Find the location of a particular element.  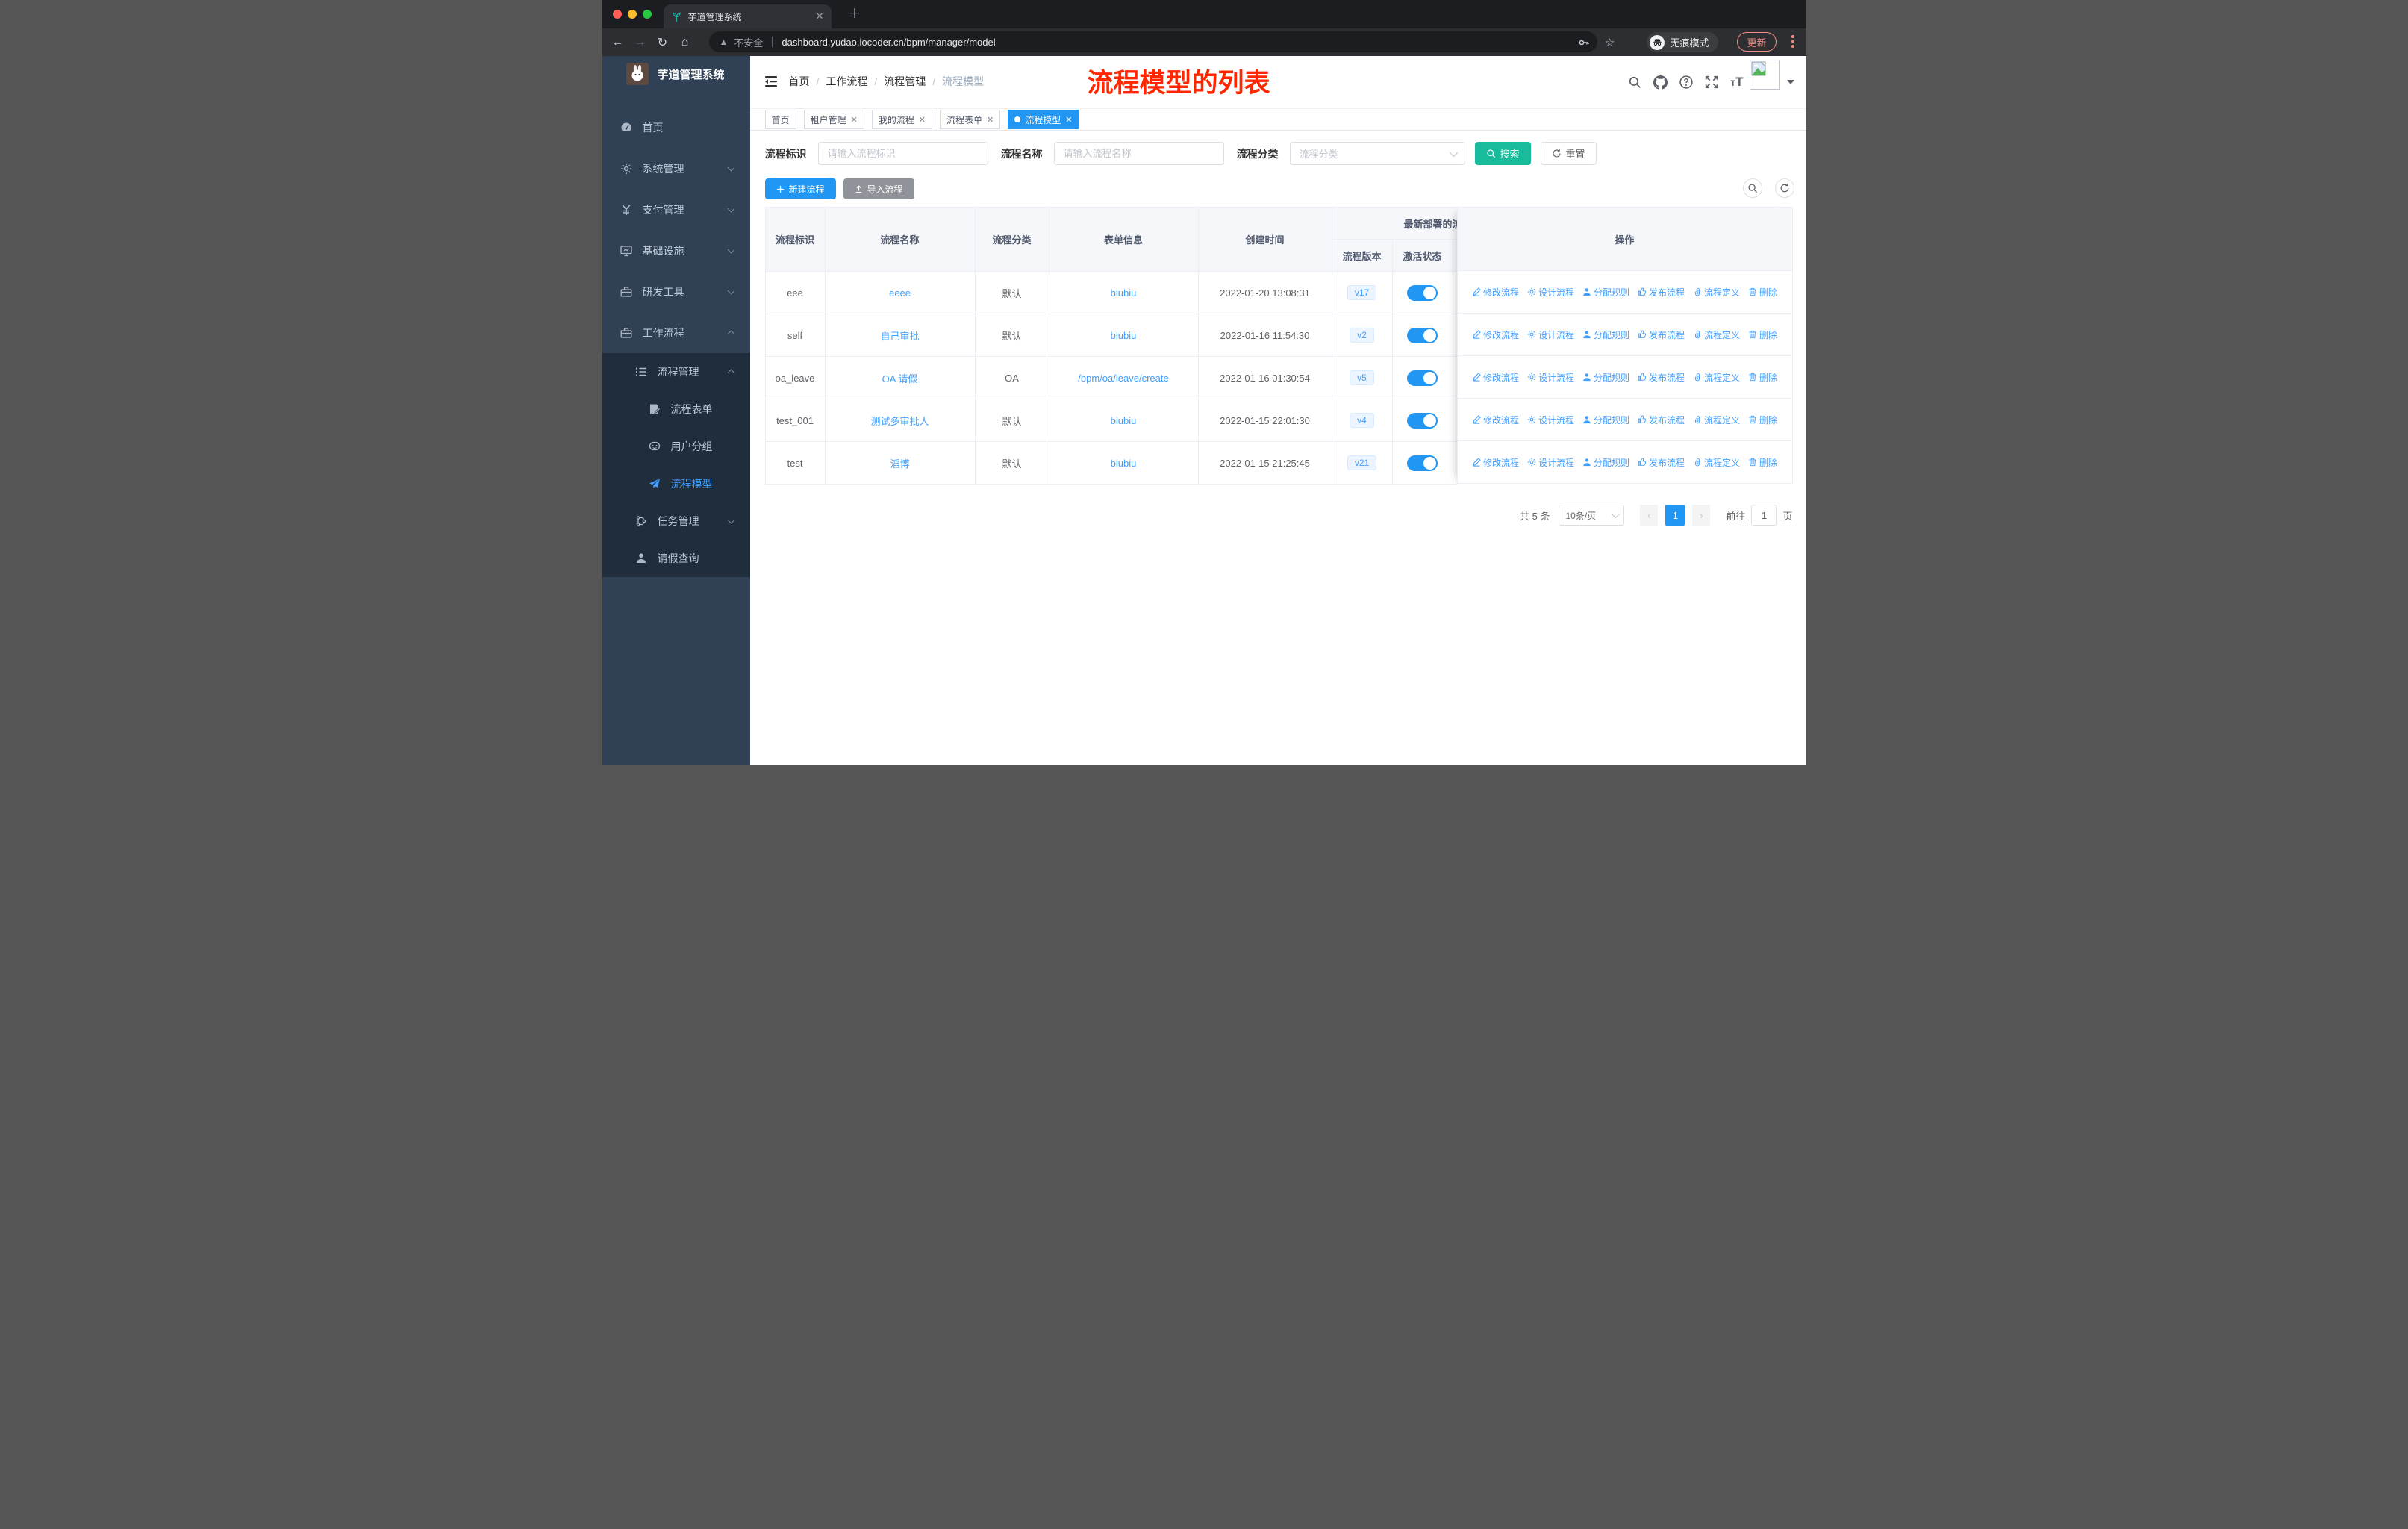

process-name-link: OA 请假 is located at coordinates (900, 379).